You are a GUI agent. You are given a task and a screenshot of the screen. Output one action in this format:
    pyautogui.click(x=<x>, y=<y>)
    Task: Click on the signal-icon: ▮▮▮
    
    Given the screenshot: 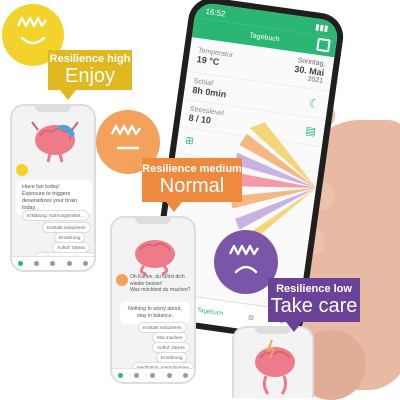 What is the action you would take?
    pyautogui.click(x=322, y=27)
    